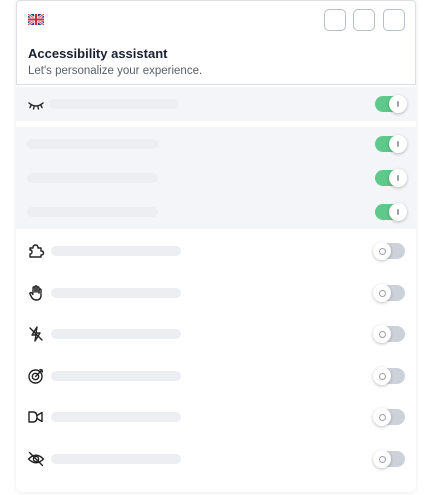  I want to click on hand-icon, so click(36, 293).